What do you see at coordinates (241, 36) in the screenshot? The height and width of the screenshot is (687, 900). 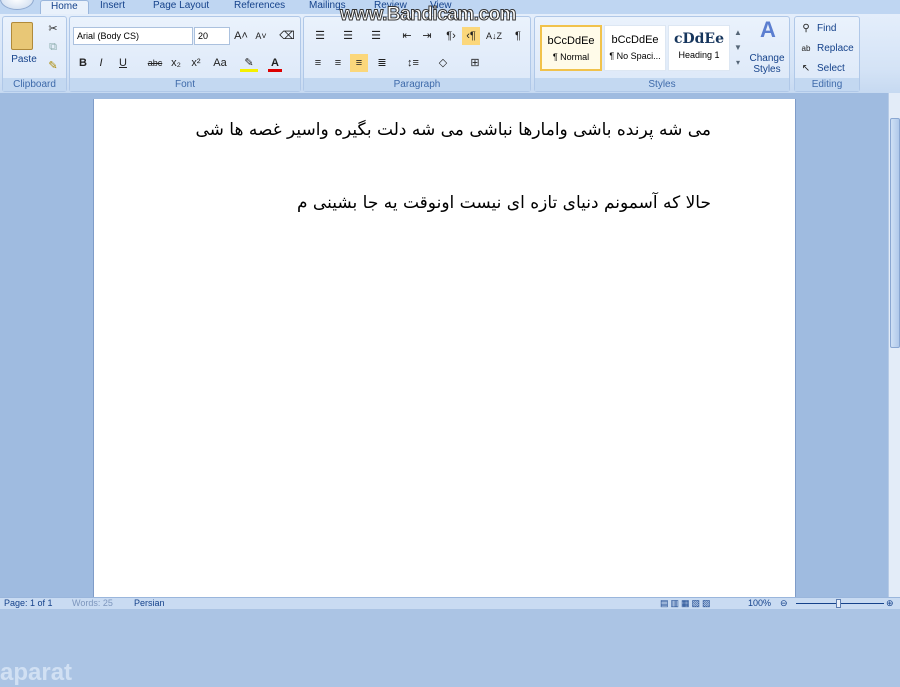 I see `grow-font-button: A˄` at bounding box center [241, 36].